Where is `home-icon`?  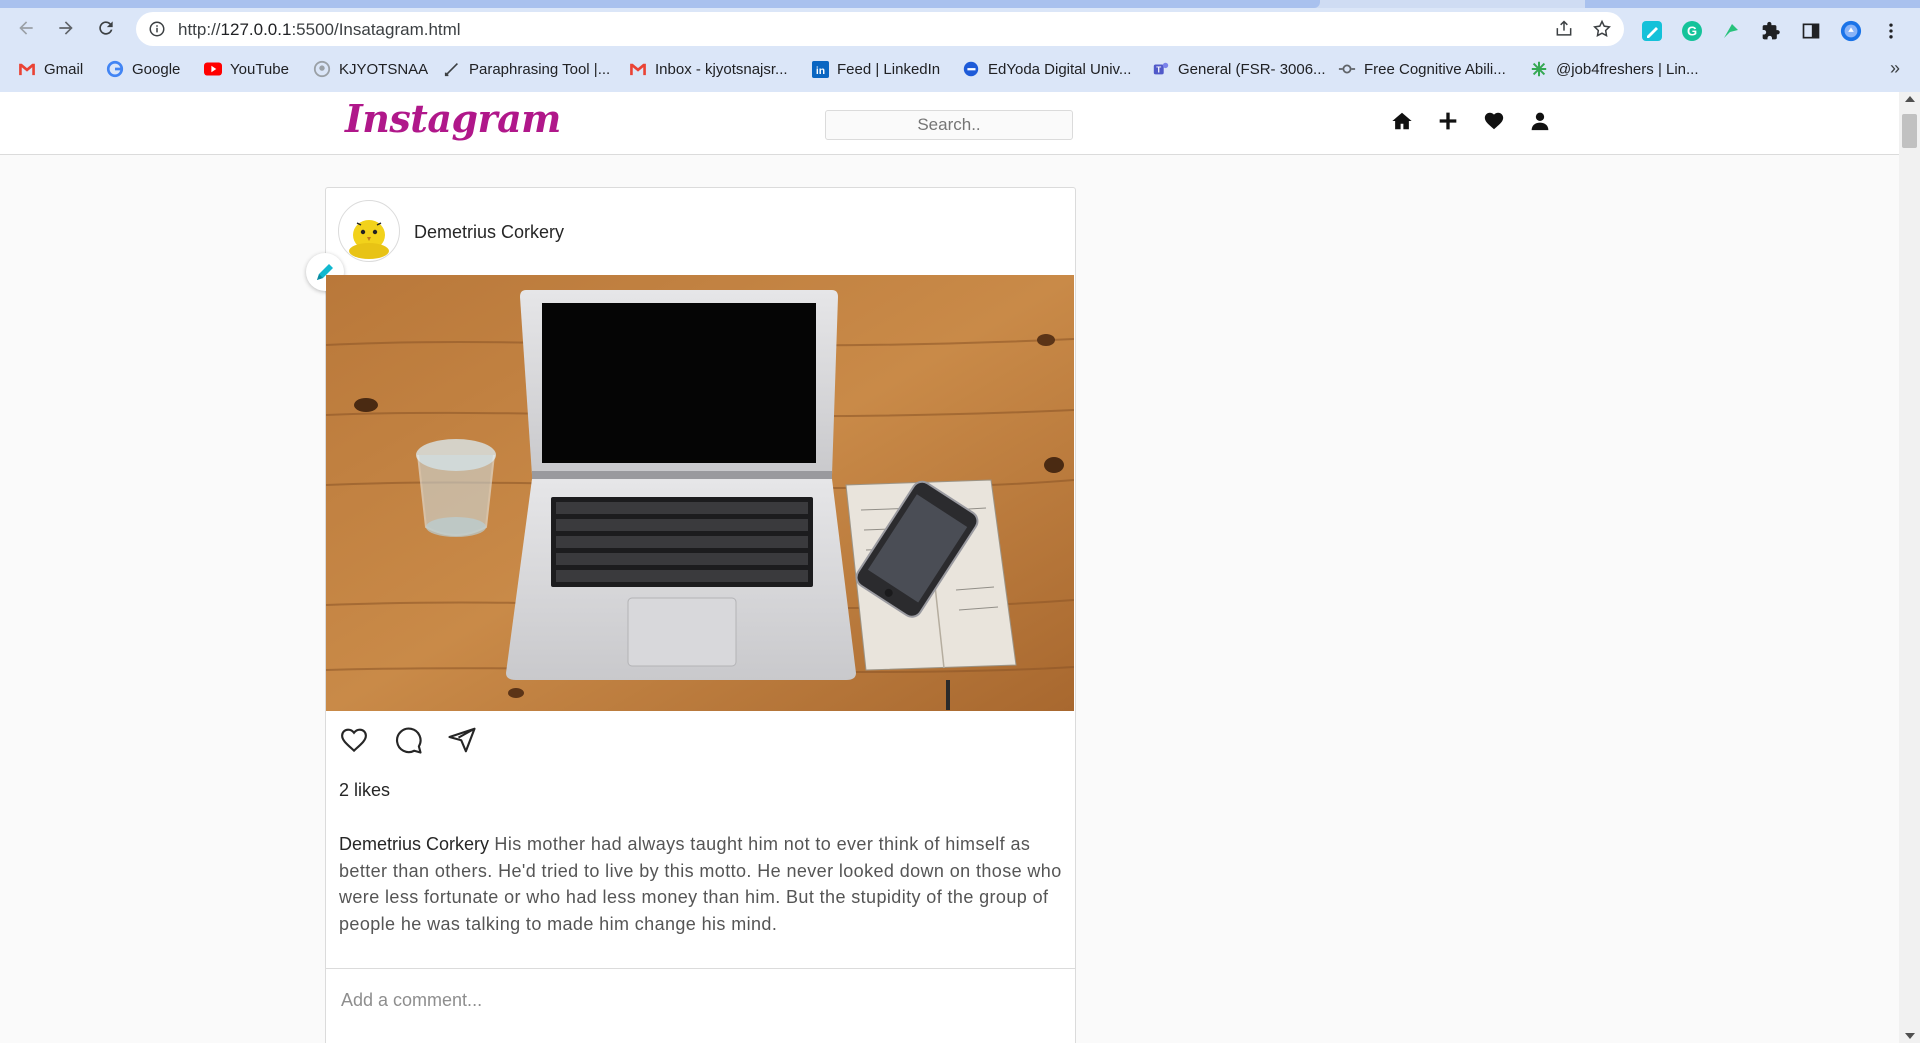 home-icon is located at coordinates (1402, 121).